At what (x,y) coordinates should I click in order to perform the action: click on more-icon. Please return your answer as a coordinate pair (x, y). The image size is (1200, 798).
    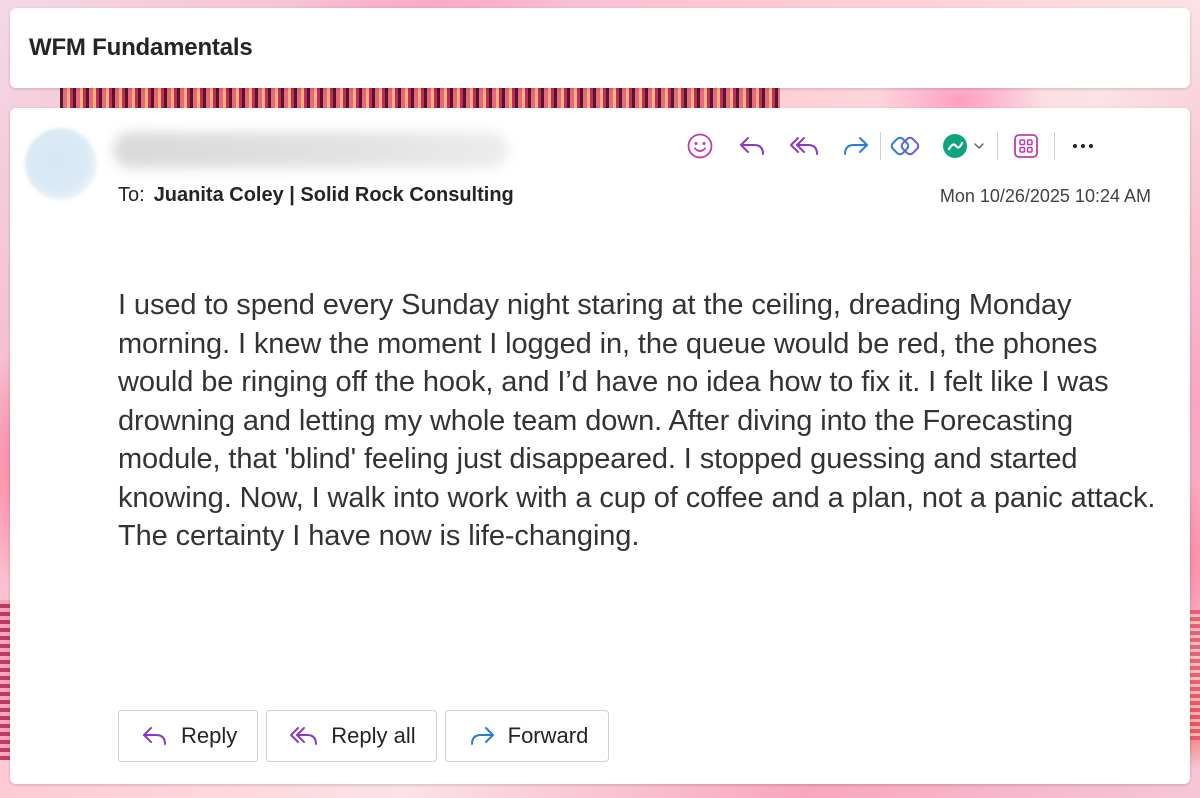
    Looking at the image, I should click on (1083, 146).